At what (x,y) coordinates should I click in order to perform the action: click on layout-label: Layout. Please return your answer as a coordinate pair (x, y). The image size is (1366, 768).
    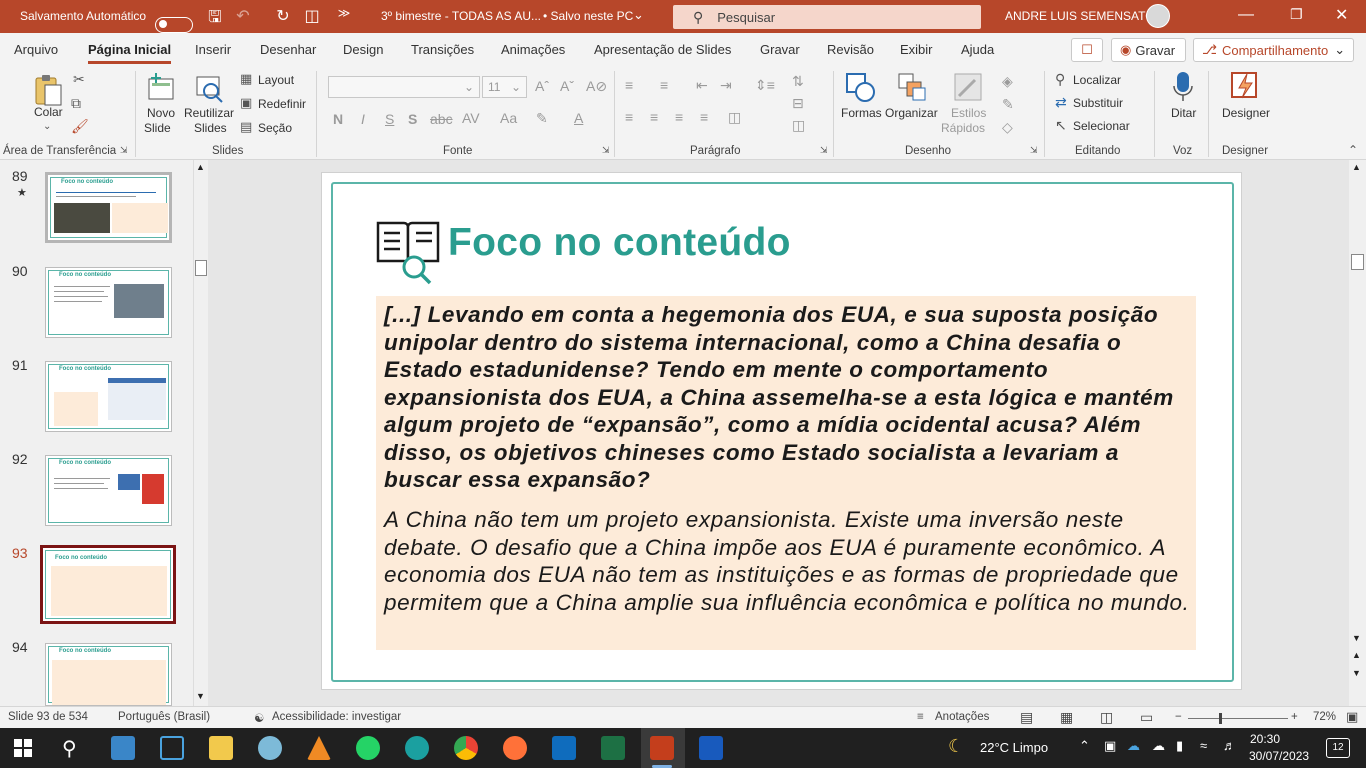
    Looking at the image, I should click on (276, 80).